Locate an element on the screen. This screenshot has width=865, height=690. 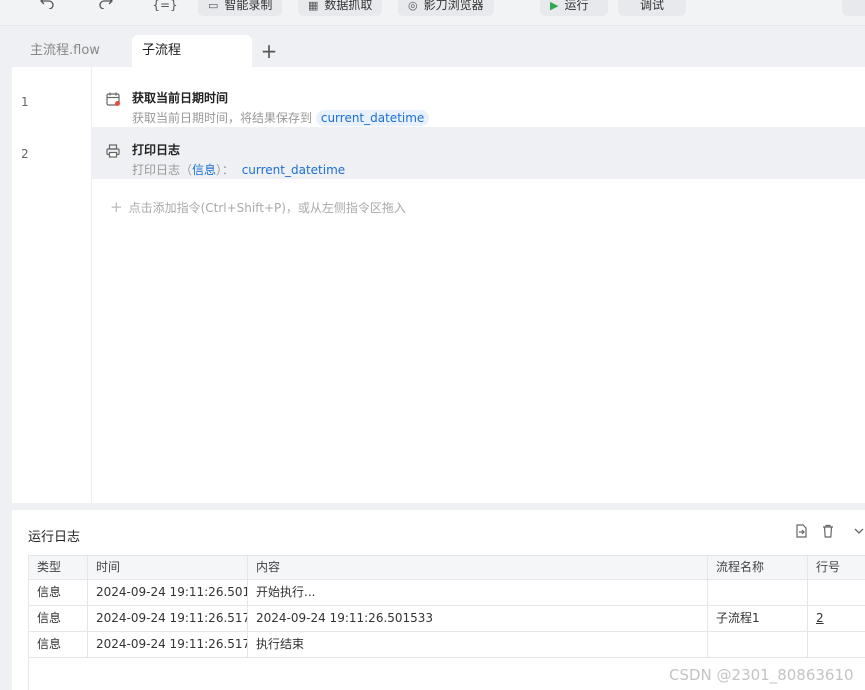
debug-button: 调试 is located at coordinates (652, 8).